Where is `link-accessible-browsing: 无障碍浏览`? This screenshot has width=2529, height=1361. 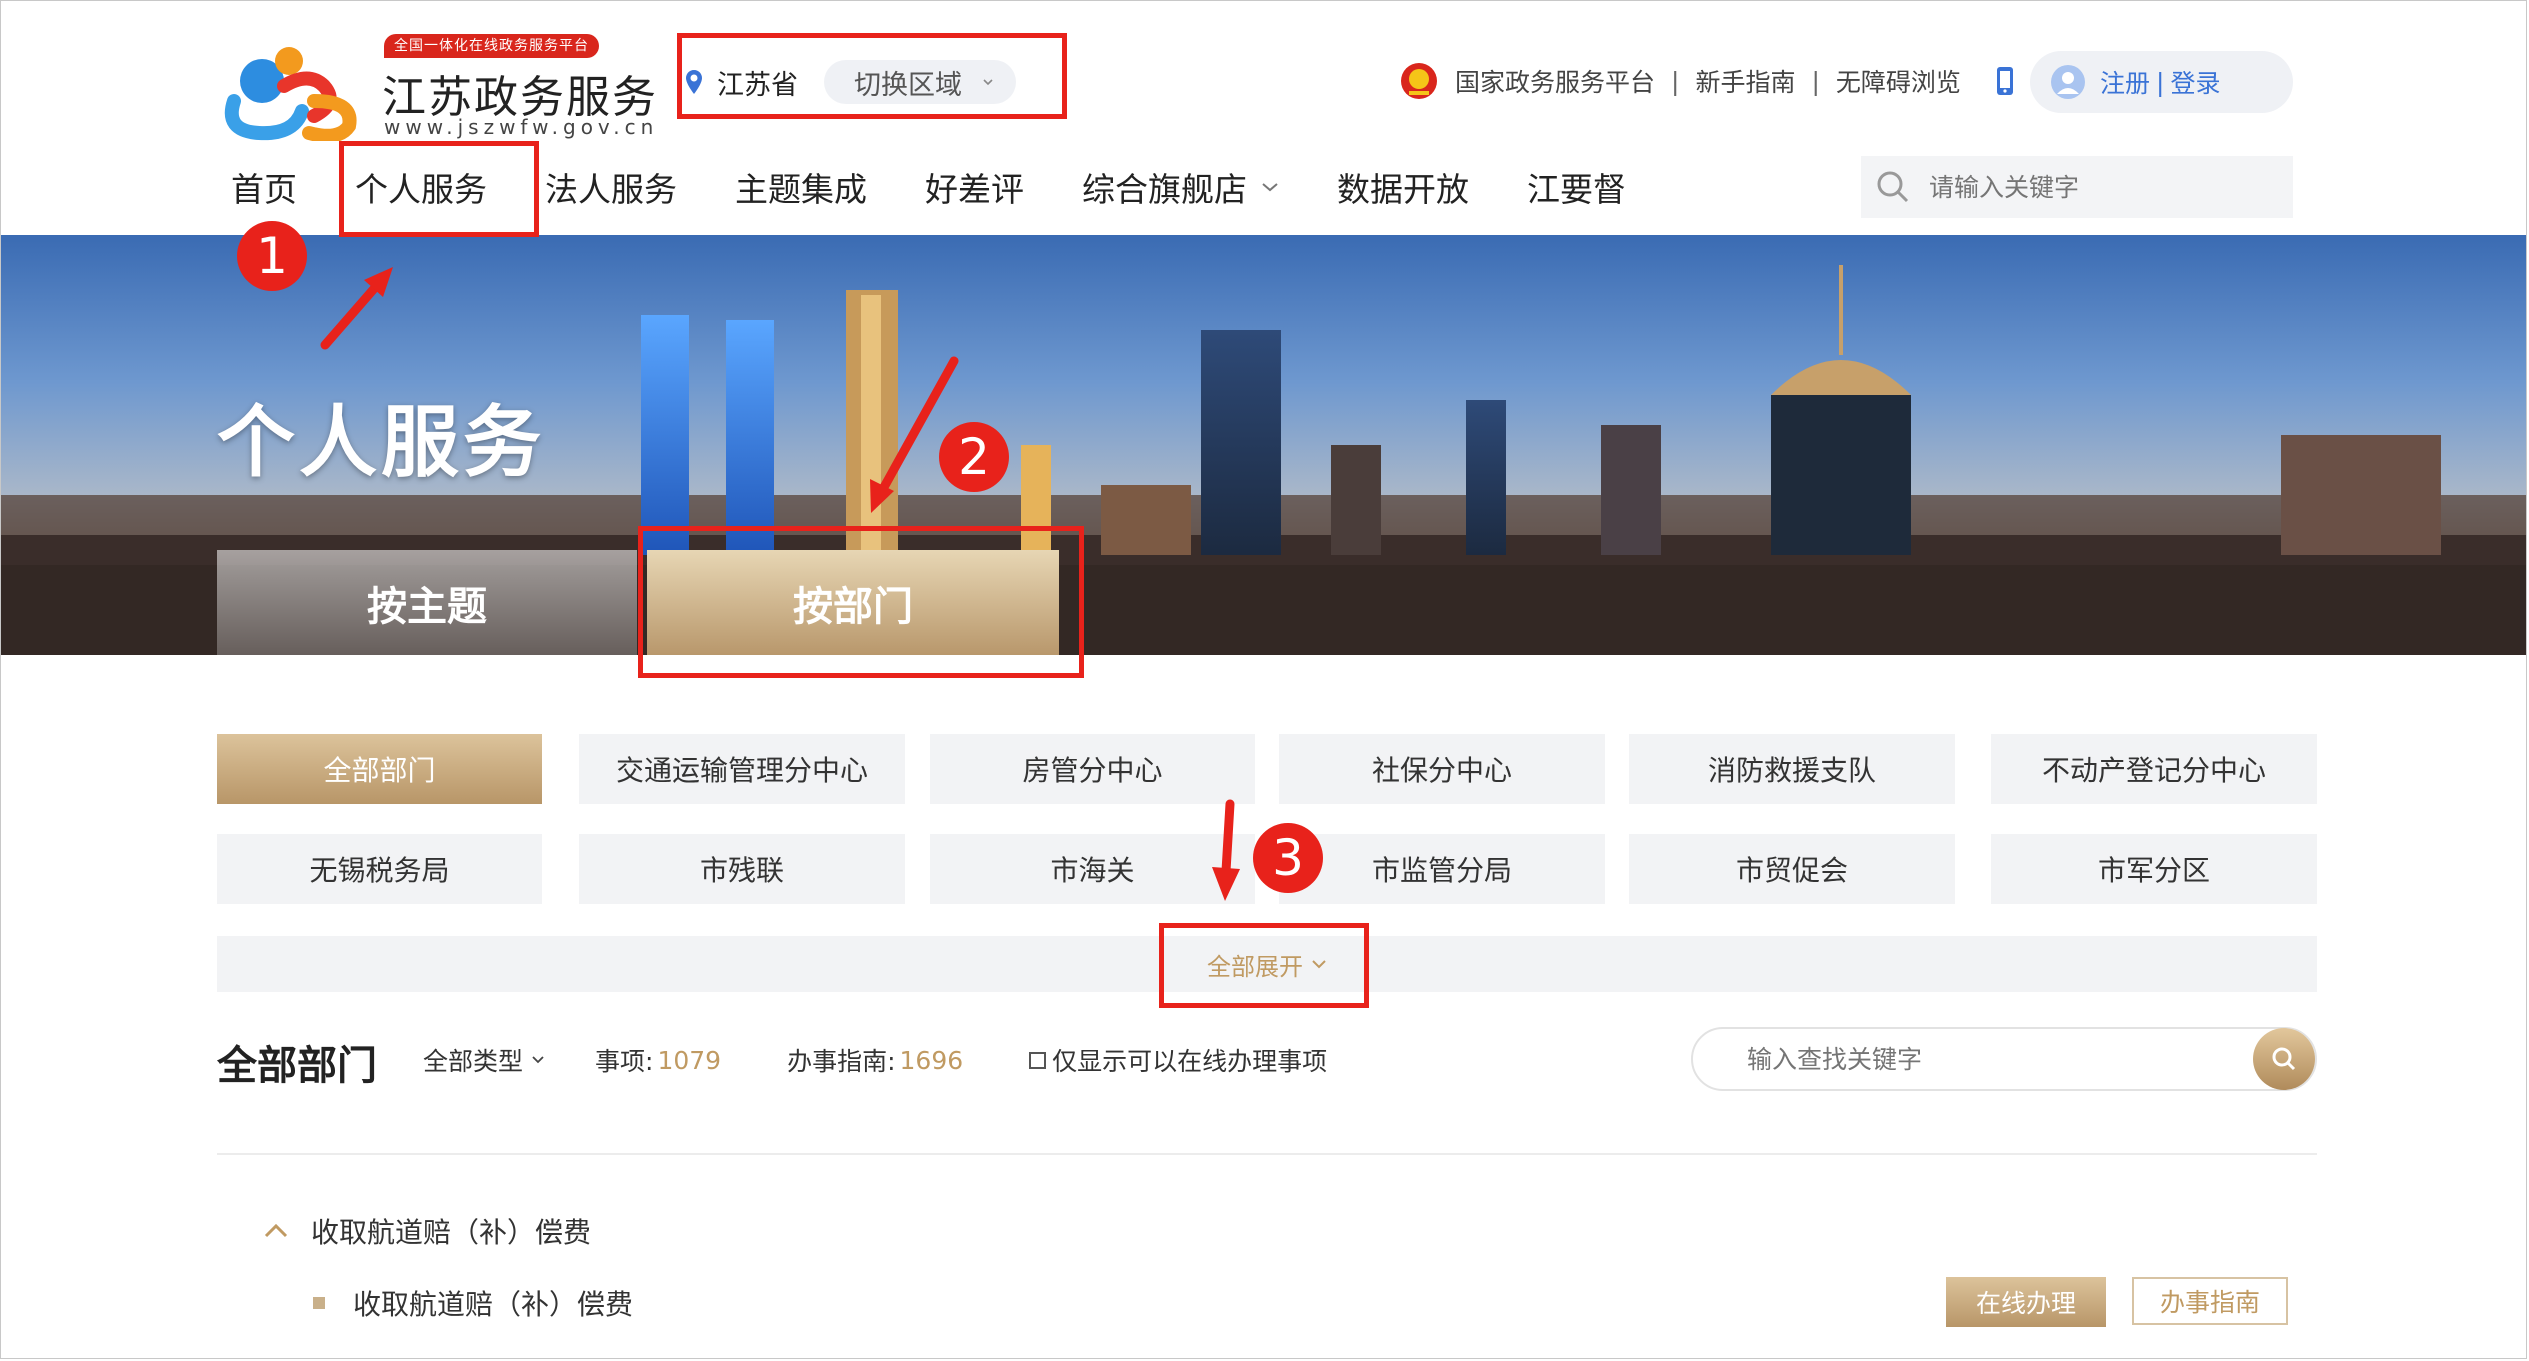
link-accessible-browsing: 无障碍浏览 is located at coordinates (1898, 81).